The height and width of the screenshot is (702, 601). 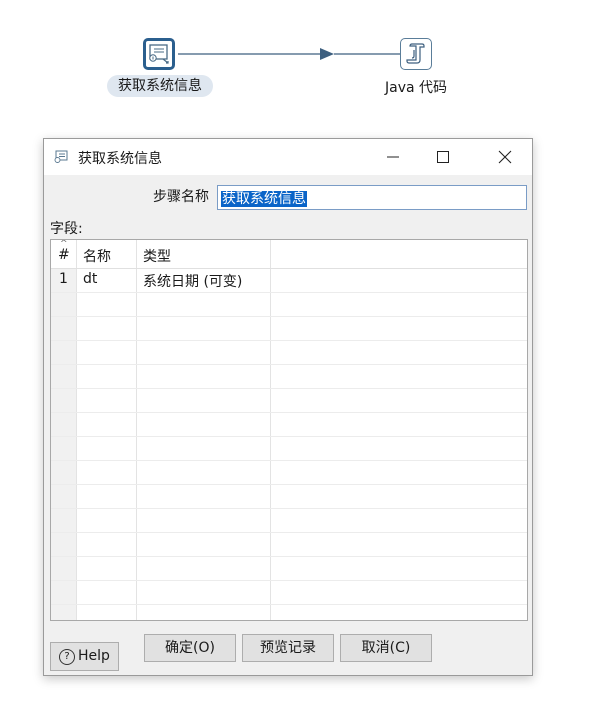 What do you see at coordinates (386, 648) in the screenshot?
I see `cancel-button: 取消(C)` at bounding box center [386, 648].